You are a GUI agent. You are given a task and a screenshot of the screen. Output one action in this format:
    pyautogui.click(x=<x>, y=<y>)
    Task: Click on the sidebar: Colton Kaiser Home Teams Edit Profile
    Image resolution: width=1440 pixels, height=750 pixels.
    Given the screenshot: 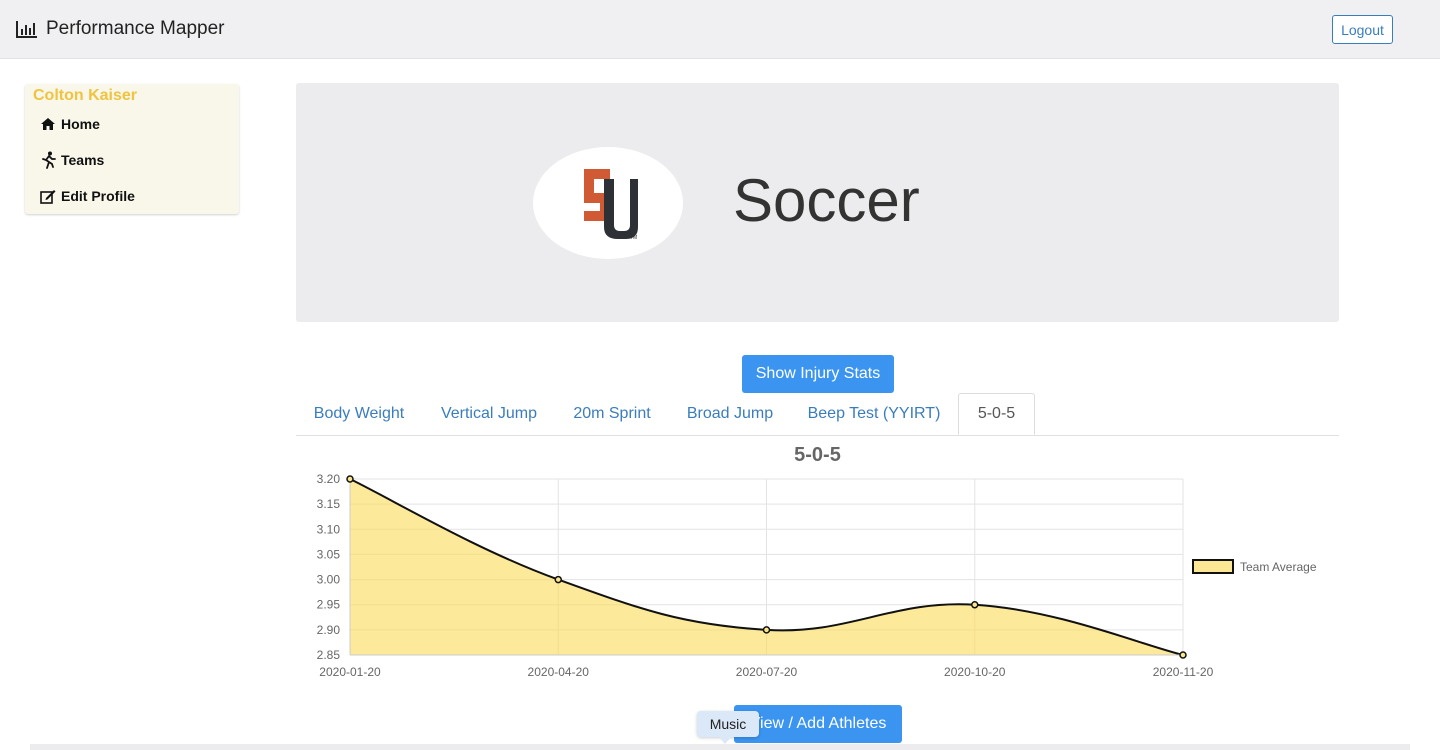 What is the action you would take?
    pyautogui.click(x=132, y=149)
    